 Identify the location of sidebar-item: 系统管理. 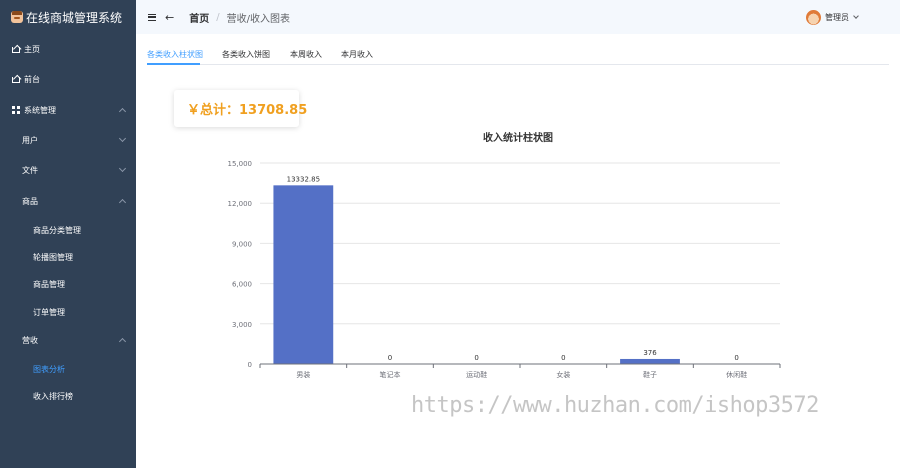
(68, 110).